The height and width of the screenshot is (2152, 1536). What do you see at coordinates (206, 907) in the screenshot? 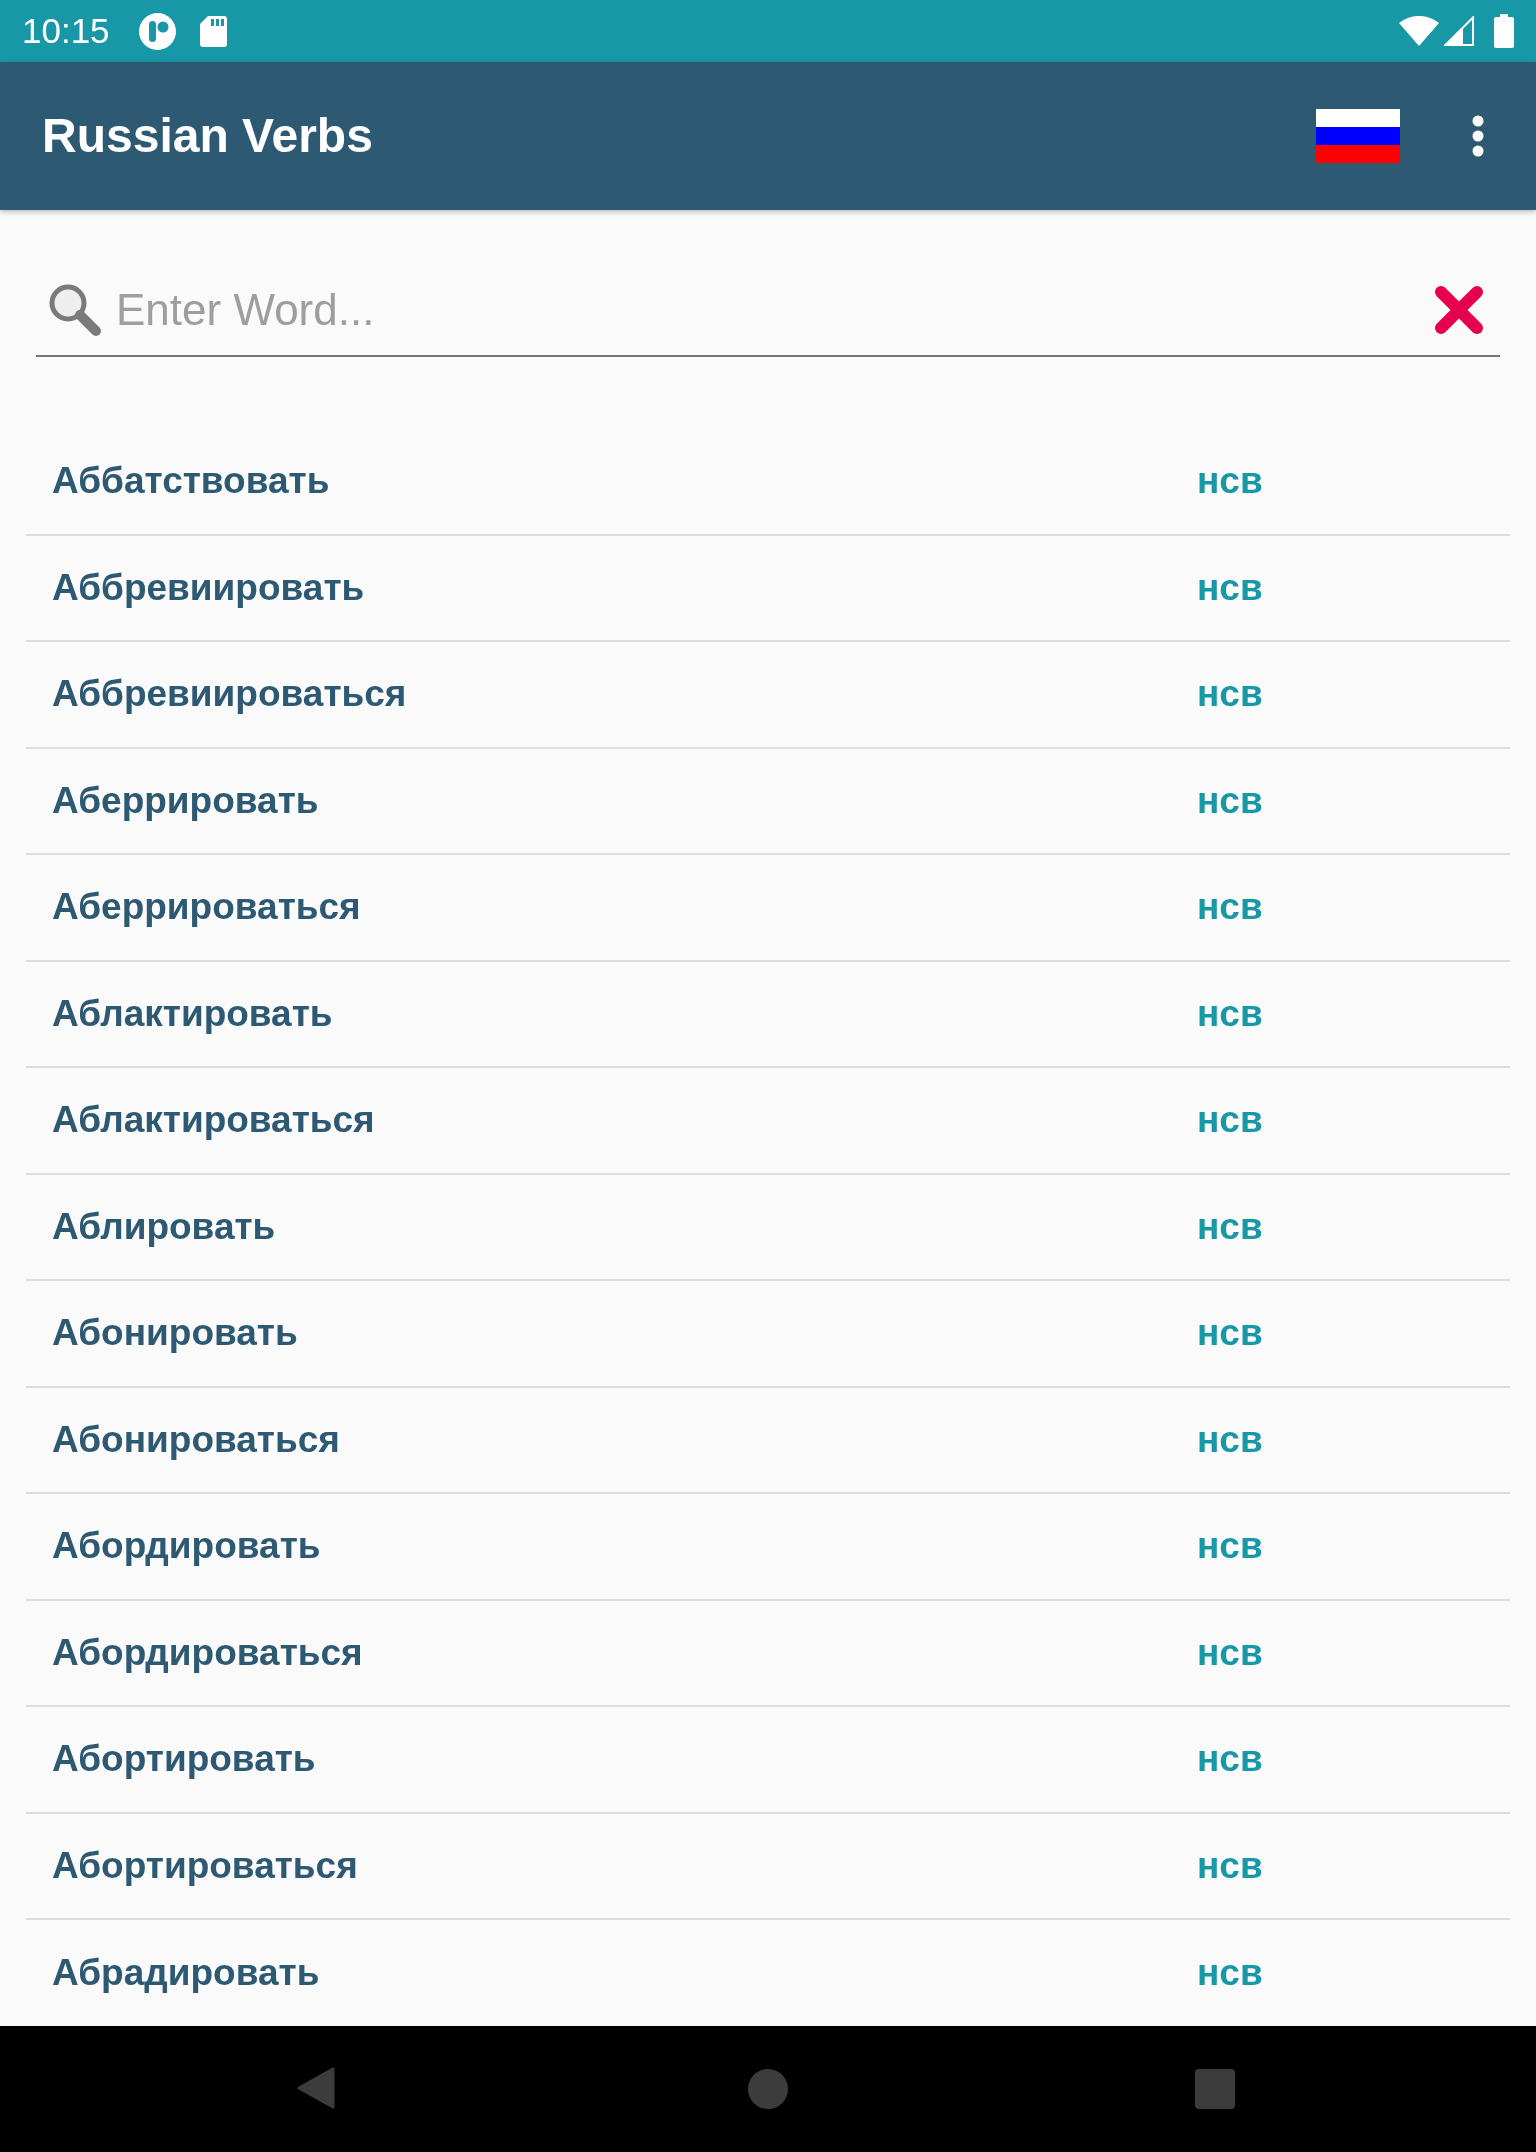
I see `verb-name: Аберрироваться` at bounding box center [206, 907].